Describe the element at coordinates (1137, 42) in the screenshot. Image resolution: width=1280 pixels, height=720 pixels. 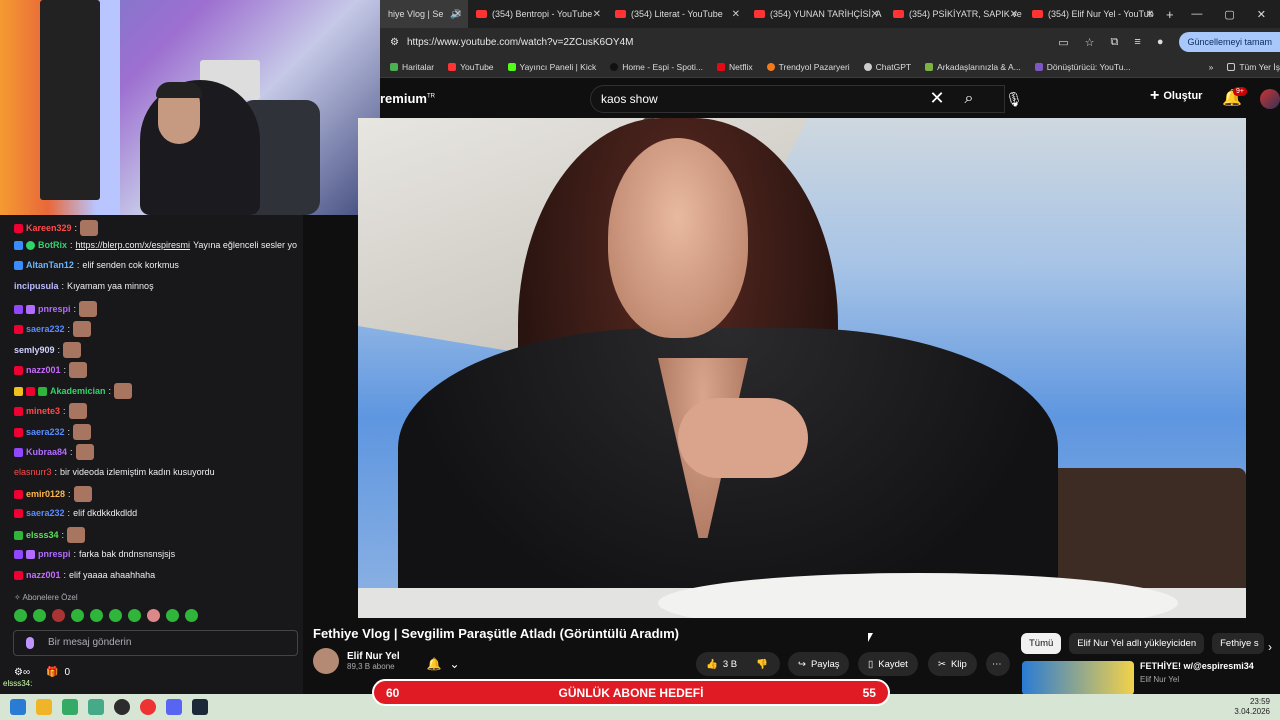
I see `media-icon: ≡` at that location.